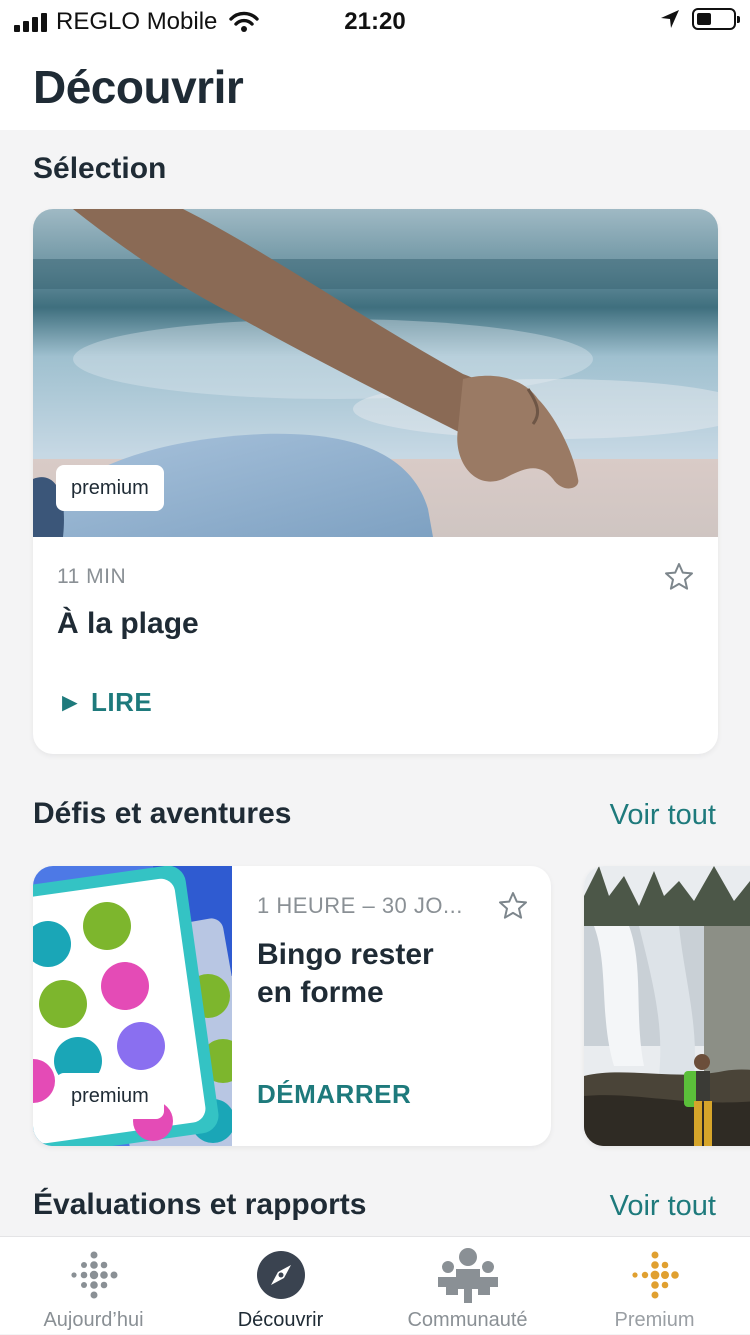 This screenshot has height=1335, width=750. I want to click on location-arrow-icon, so click(670, 19).